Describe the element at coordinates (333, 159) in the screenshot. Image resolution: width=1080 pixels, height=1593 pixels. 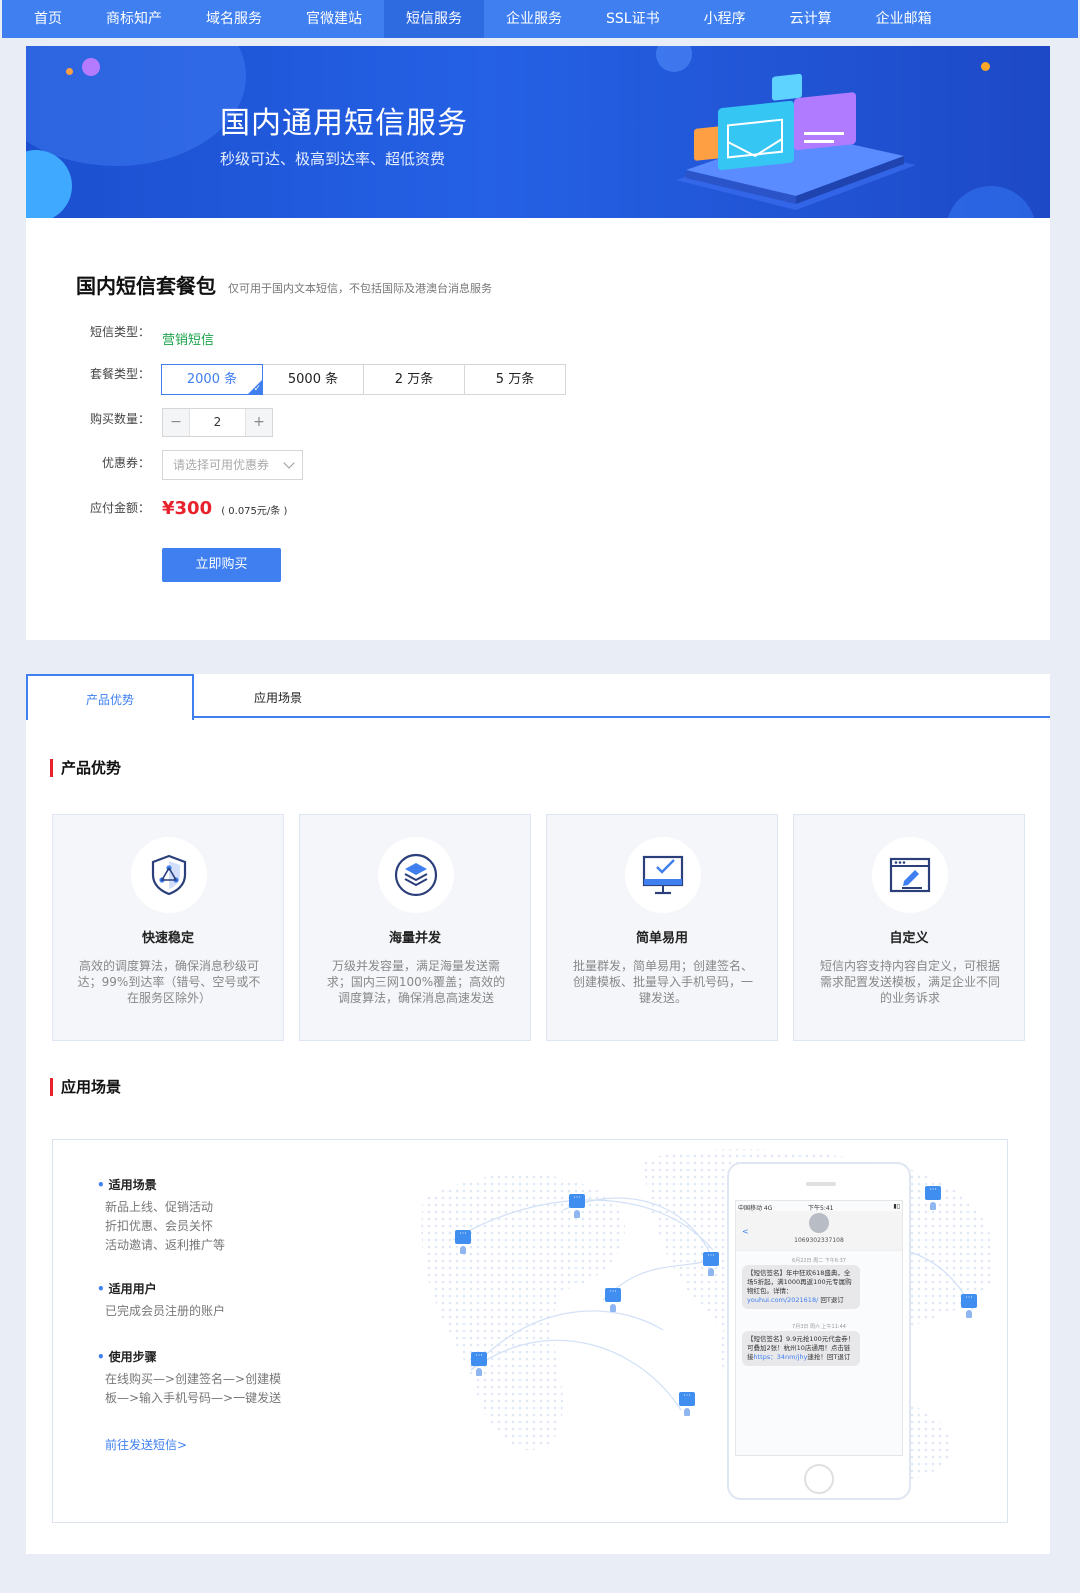
I see `banner-subtitle: 秒级可达、极高到达率、超低资费` at that location.